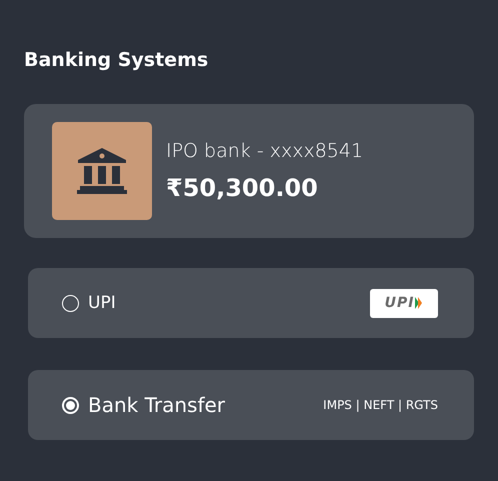 This screenshot has height=481, width=498. What do you see at coordinates (242, 188) in the screenshot?
I see `account-balance: ₹50,300.00` at bounding box center [242, 188].